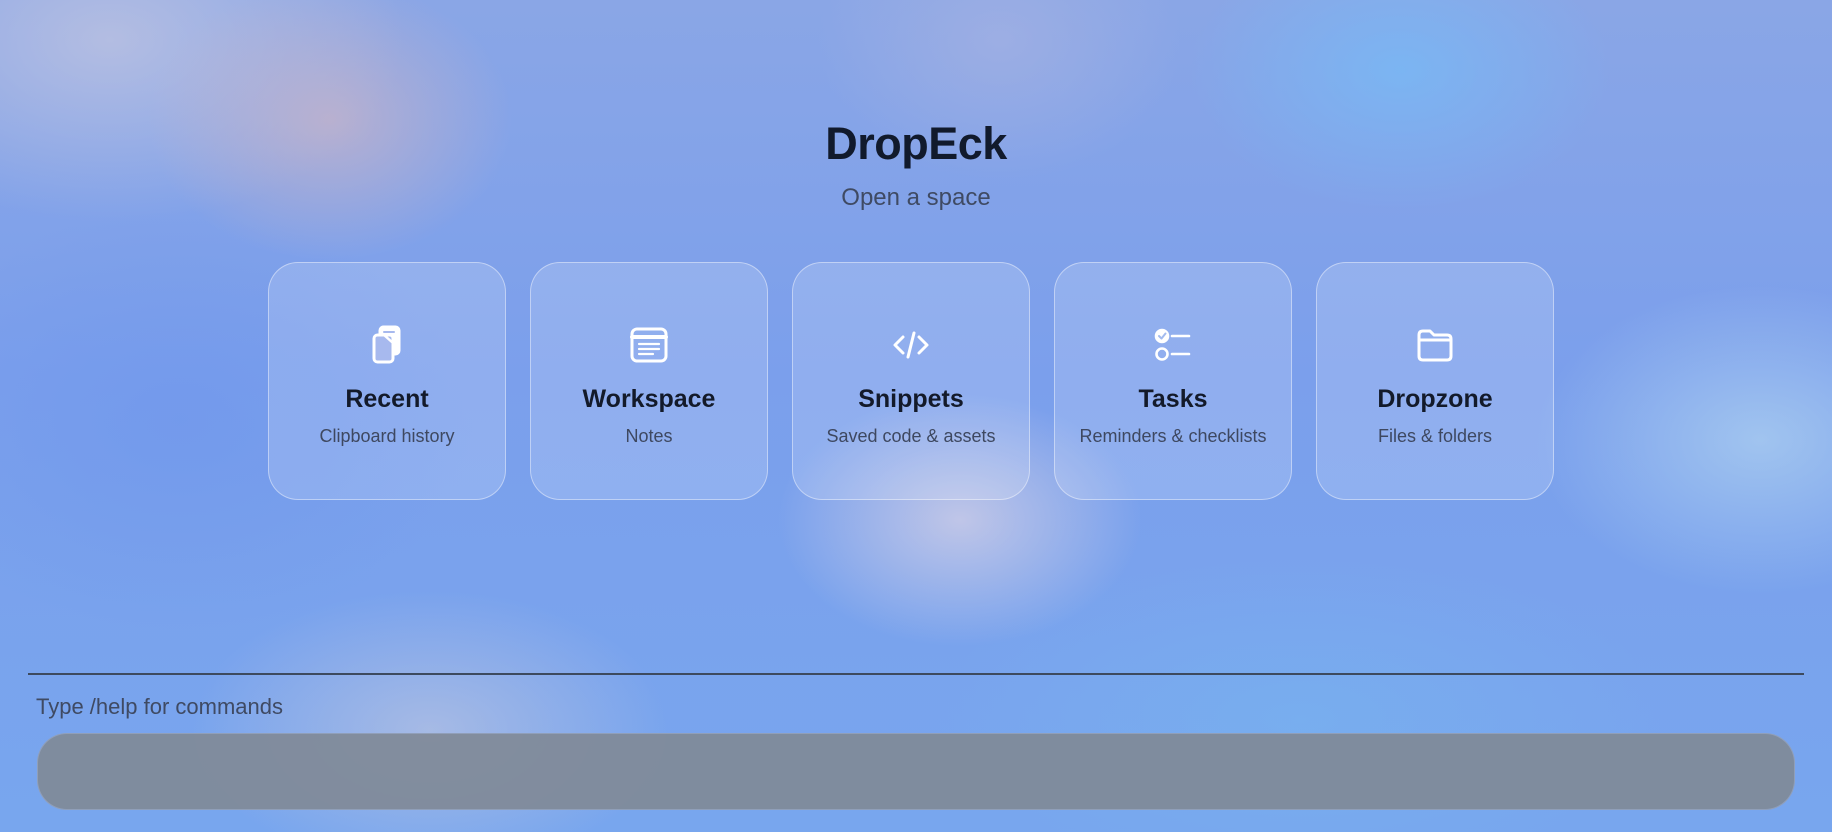 The width and height of the screenshot is (1832, 832). I want to click on command-hint: Type /help for commands, so click(160, 706).